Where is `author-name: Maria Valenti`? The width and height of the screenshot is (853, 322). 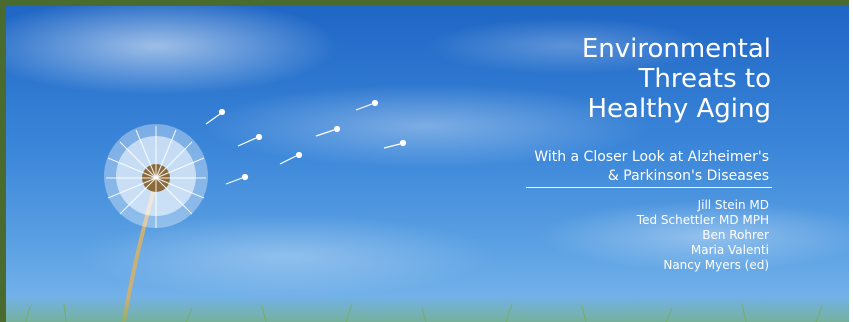 author-name: Maria Valenti is located at coordinates (729, 250).